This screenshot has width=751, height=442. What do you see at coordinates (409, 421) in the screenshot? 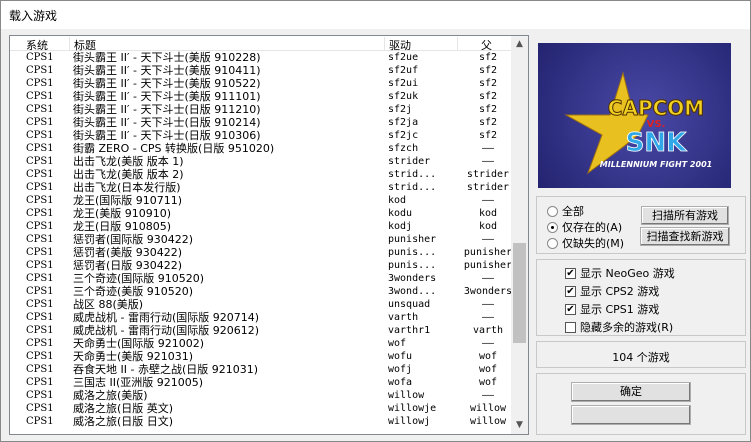
I see `cell-driver: willowj` at bounding box center [409, 421].